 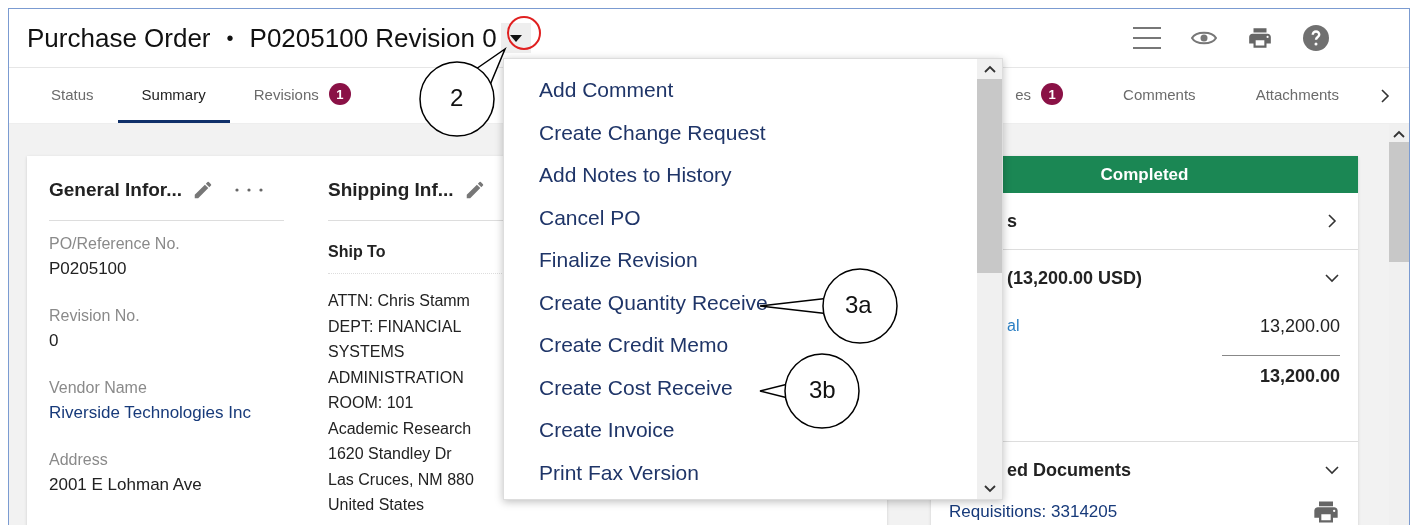 What do you see at coordinates (98, 388) in the screenshot?
I see `field-label: Vendor Name` at bounding box center [98, 388].